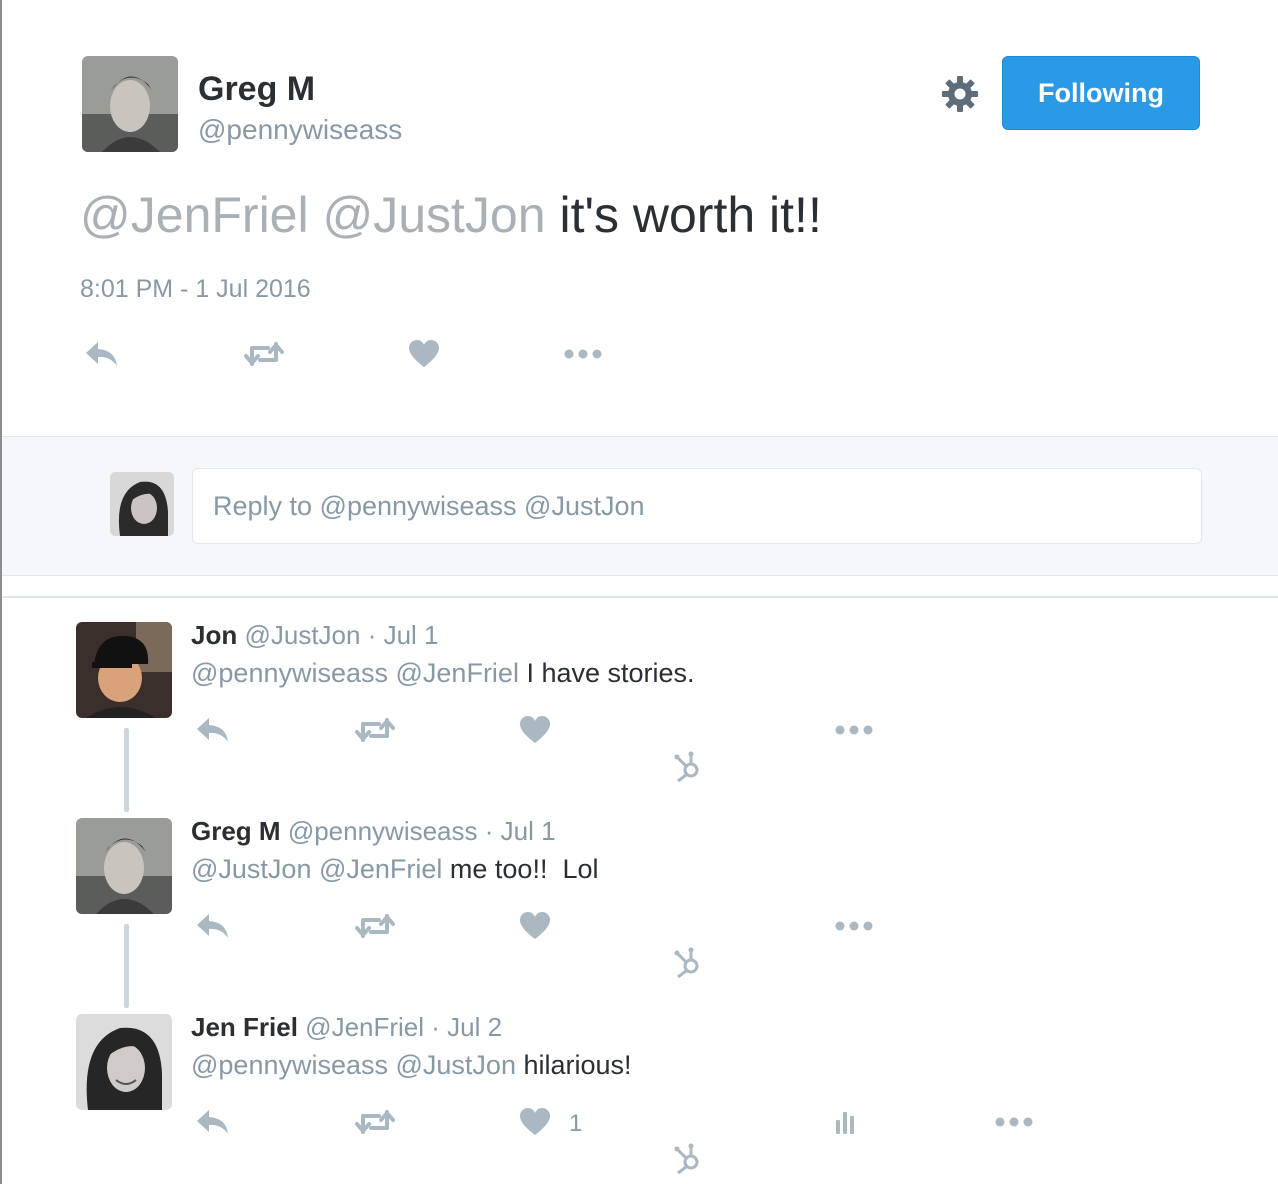  I want to click on tweet-mentions: @JenFriel @JustJon, so click(313, 215).